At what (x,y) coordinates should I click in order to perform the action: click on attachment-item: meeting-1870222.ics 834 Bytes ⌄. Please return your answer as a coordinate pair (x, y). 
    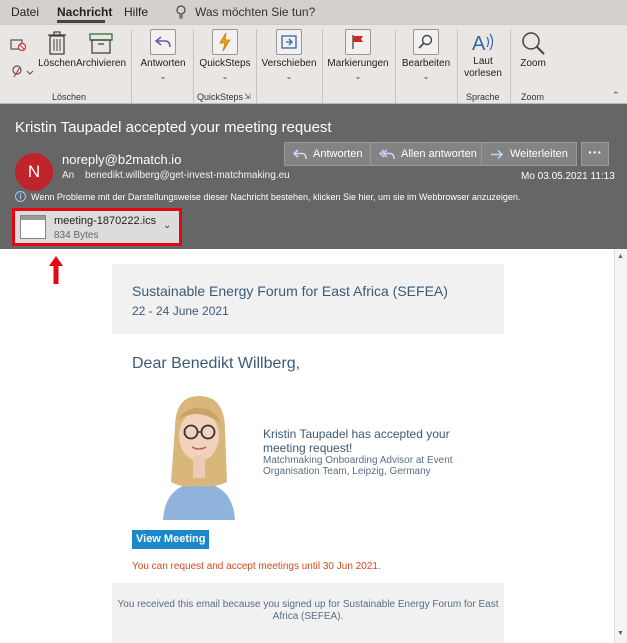
    Looking at the image, I should click on (97, 227).